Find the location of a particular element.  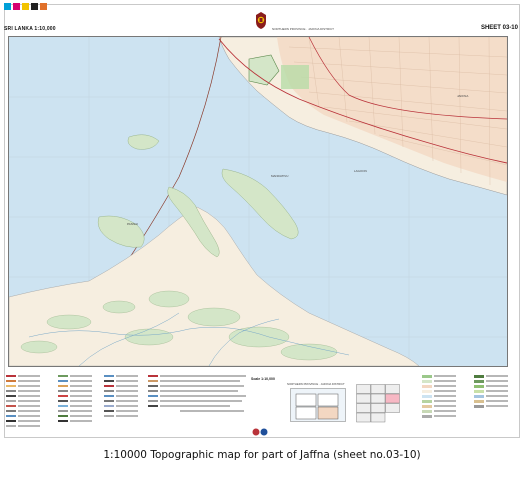

sheet-index-grid is located at coordinates (386, 406).